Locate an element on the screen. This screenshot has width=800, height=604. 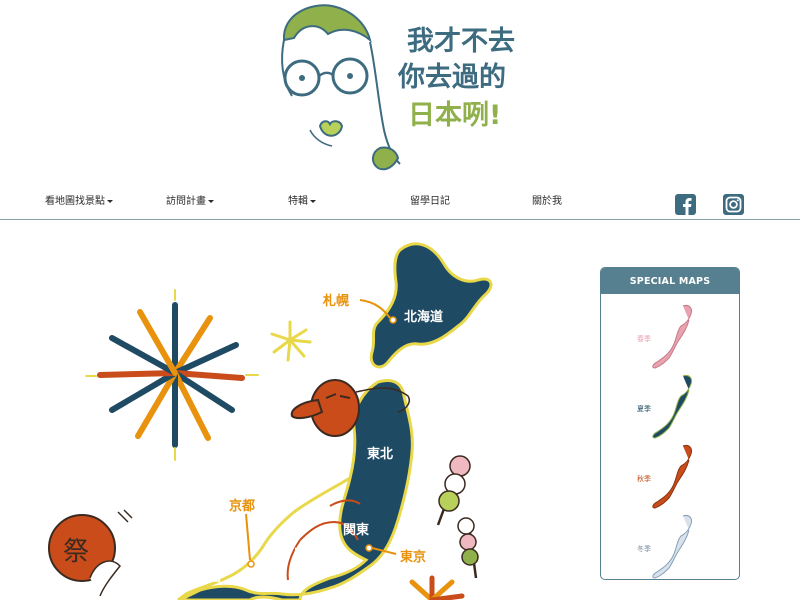
map-label-kyoto: 京都 is located at coordinates (242, 506).